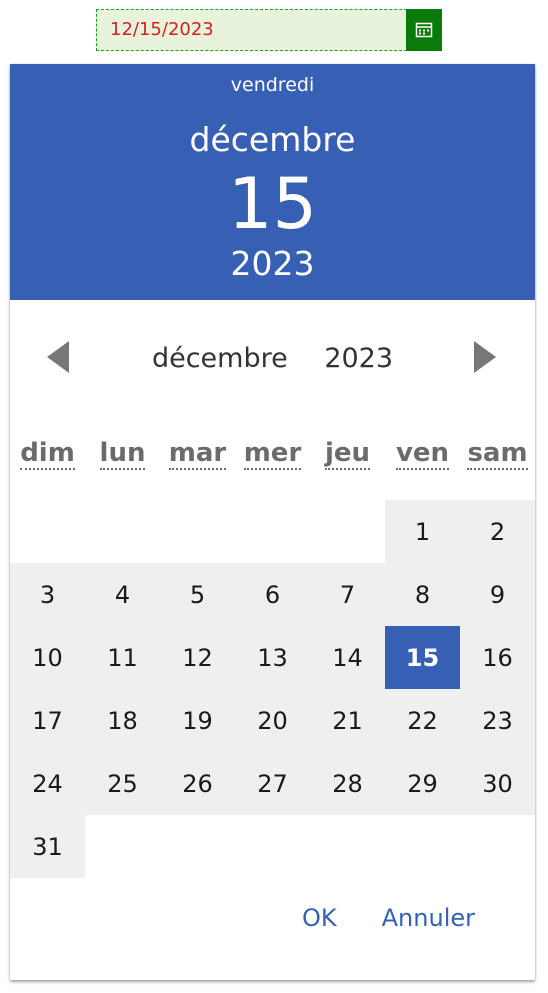  What do you see at coordinates (272, 204) in the screenshot?
I see `header-day: 15` at bounding box center [272, 204].